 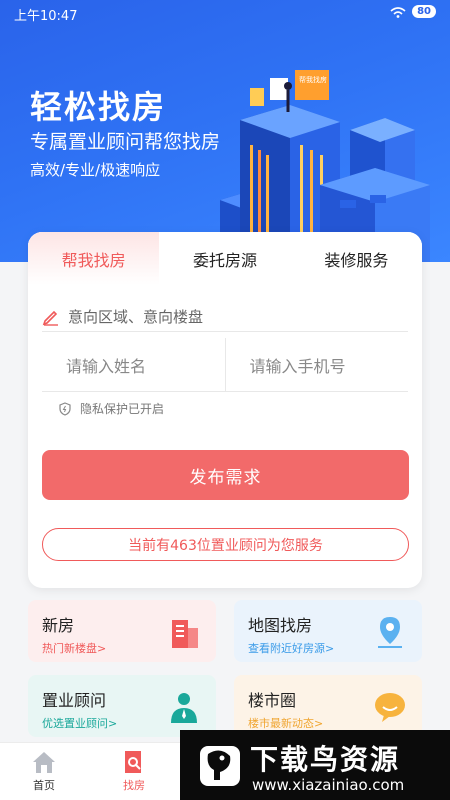 I want to click on tile-advisor: 置业顾问 优选置业顾问>, so click(x=122, y=706).